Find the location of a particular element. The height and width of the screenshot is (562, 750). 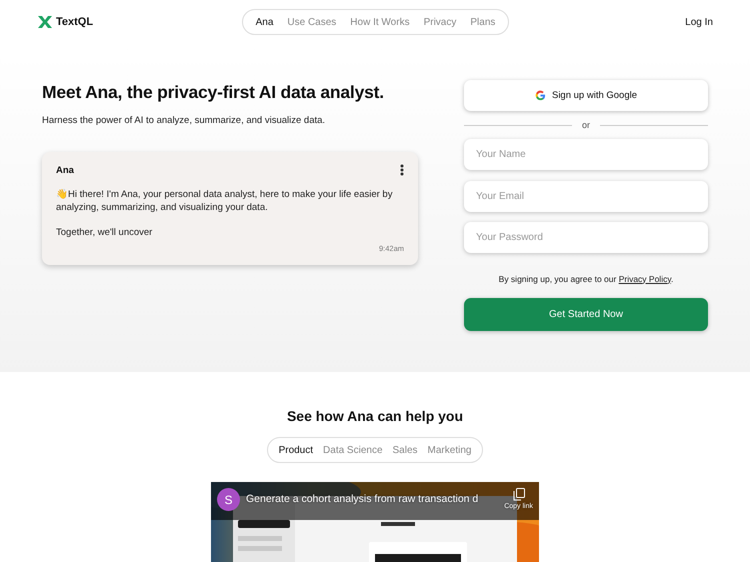

input-field: Your Email is located at coordinates (586, 196).